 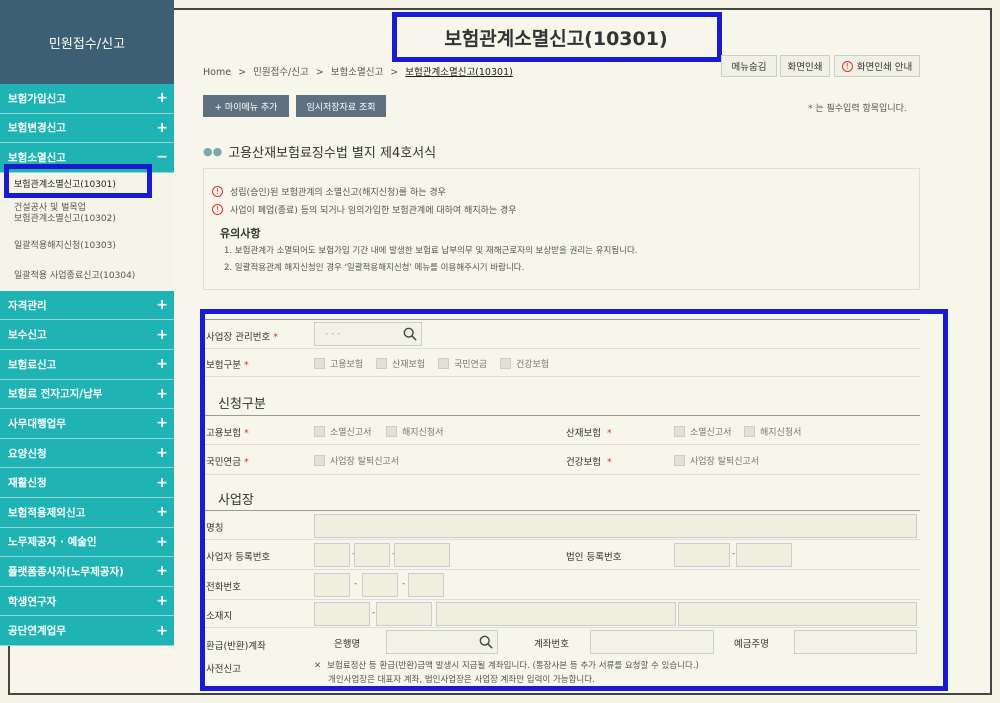 What do you see at coordinates (37, 128) in the screenshot?
I see `sidebar-item-label: 보험변경신고` at bounding box center [37, 128].